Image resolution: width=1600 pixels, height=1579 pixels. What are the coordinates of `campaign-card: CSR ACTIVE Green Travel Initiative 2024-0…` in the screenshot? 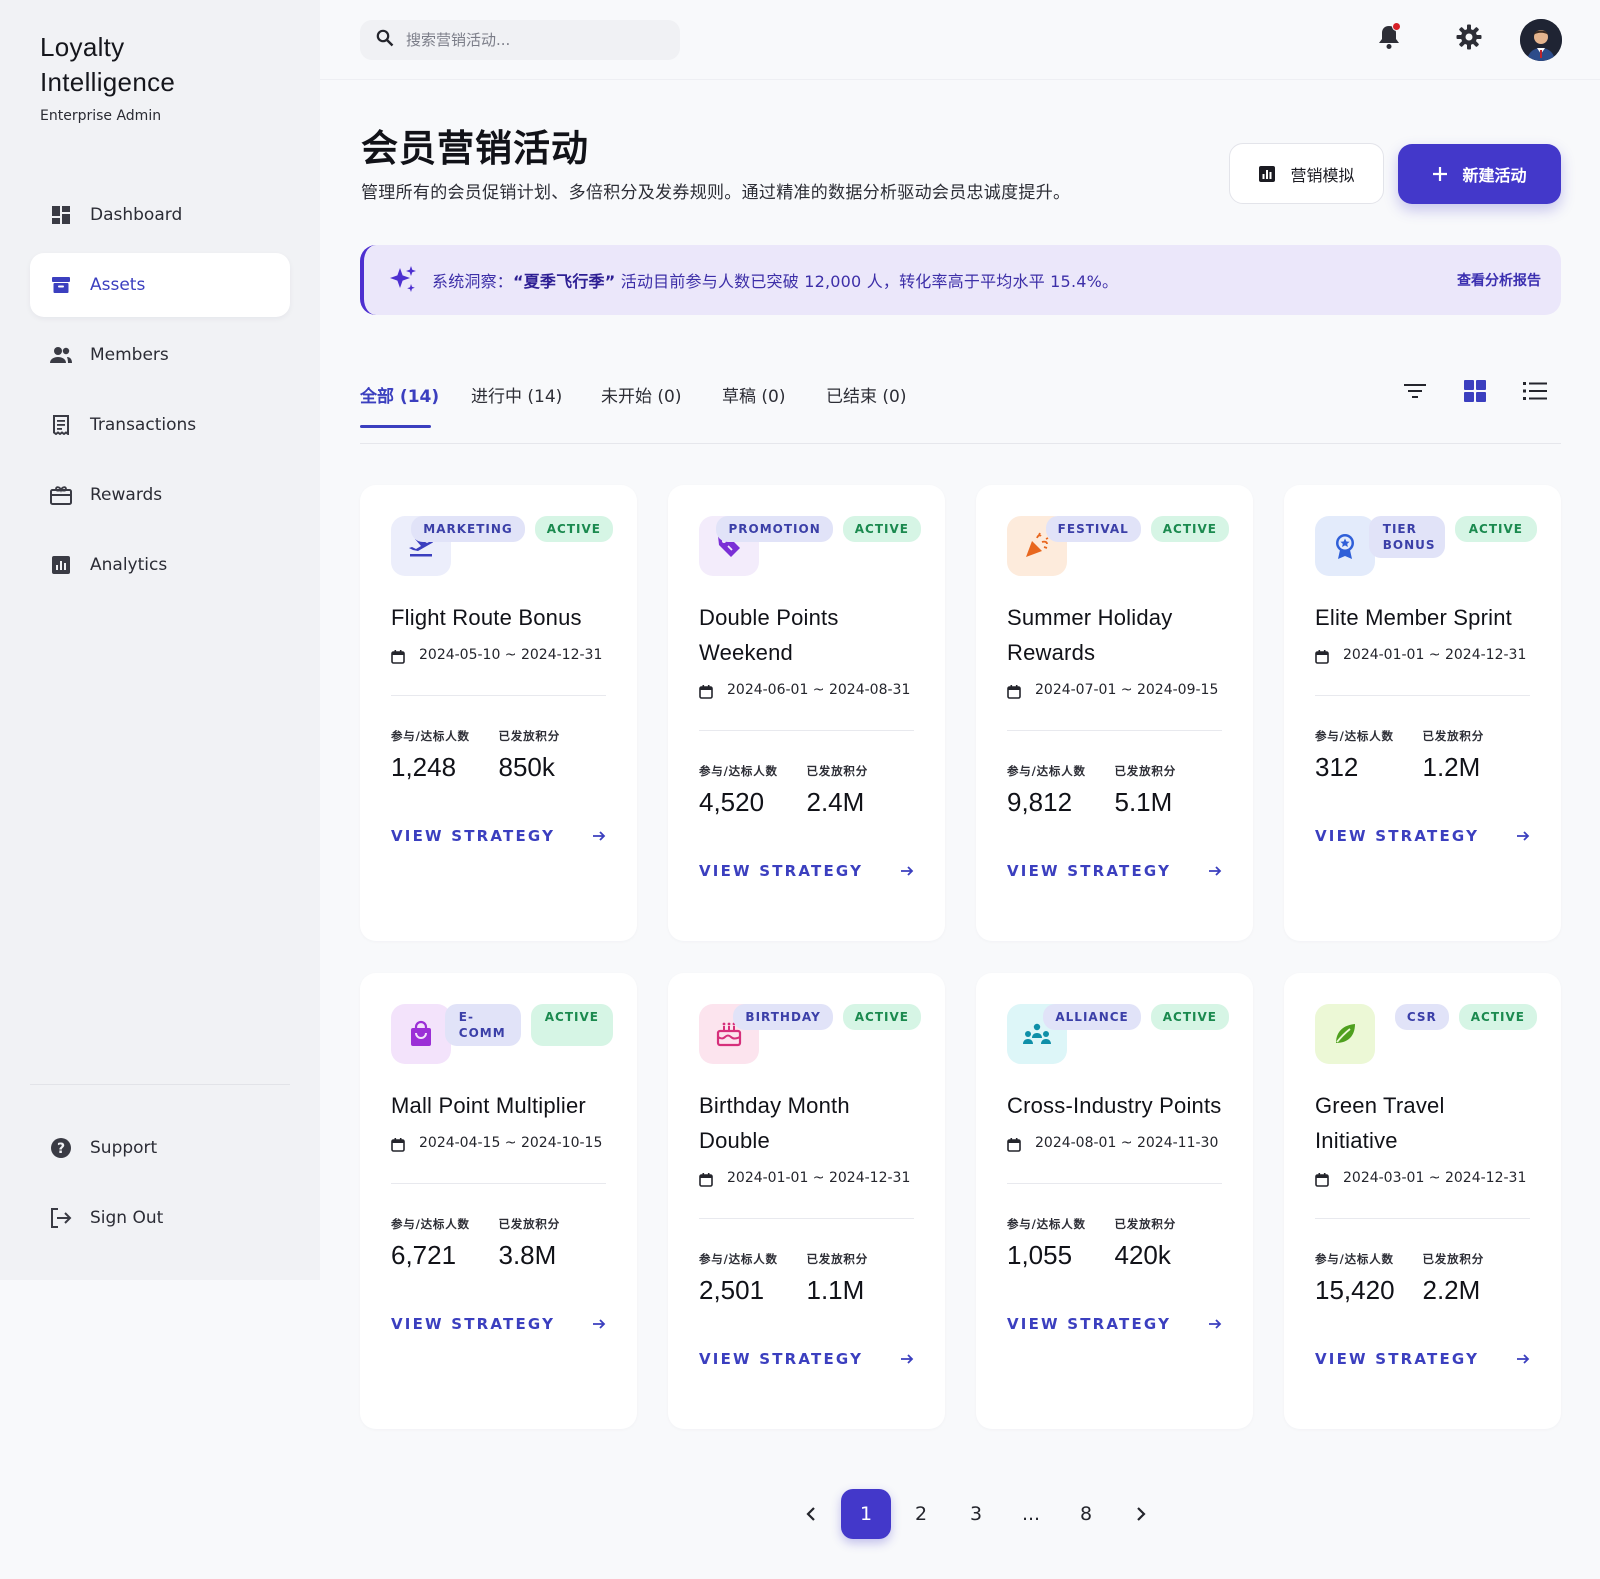 It's located at (1422, 1201).